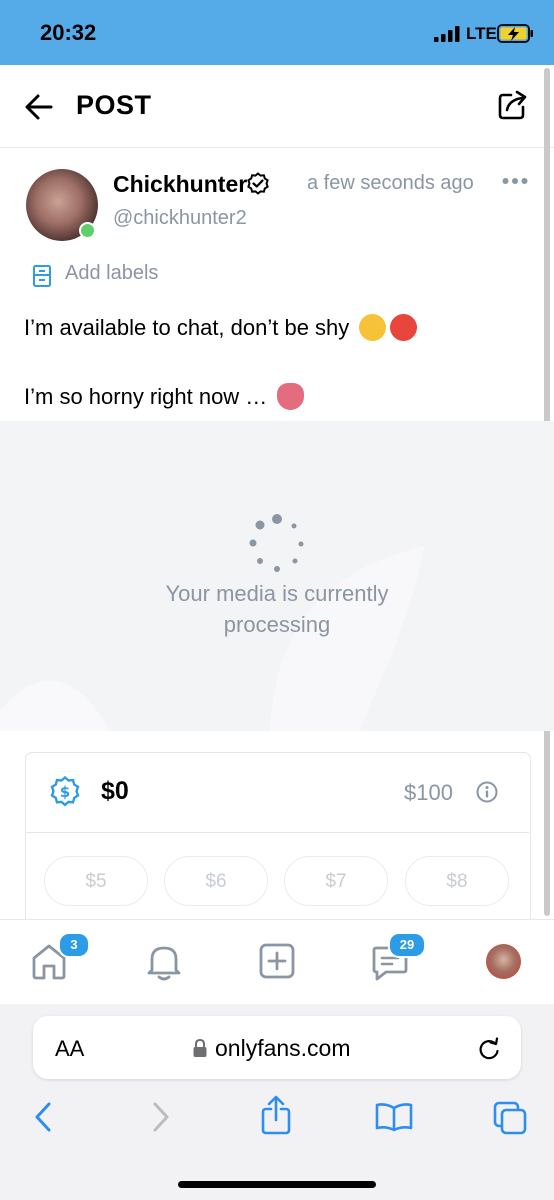  I want to click on post-timestamp: a few seconds ago, so click(390, 183).